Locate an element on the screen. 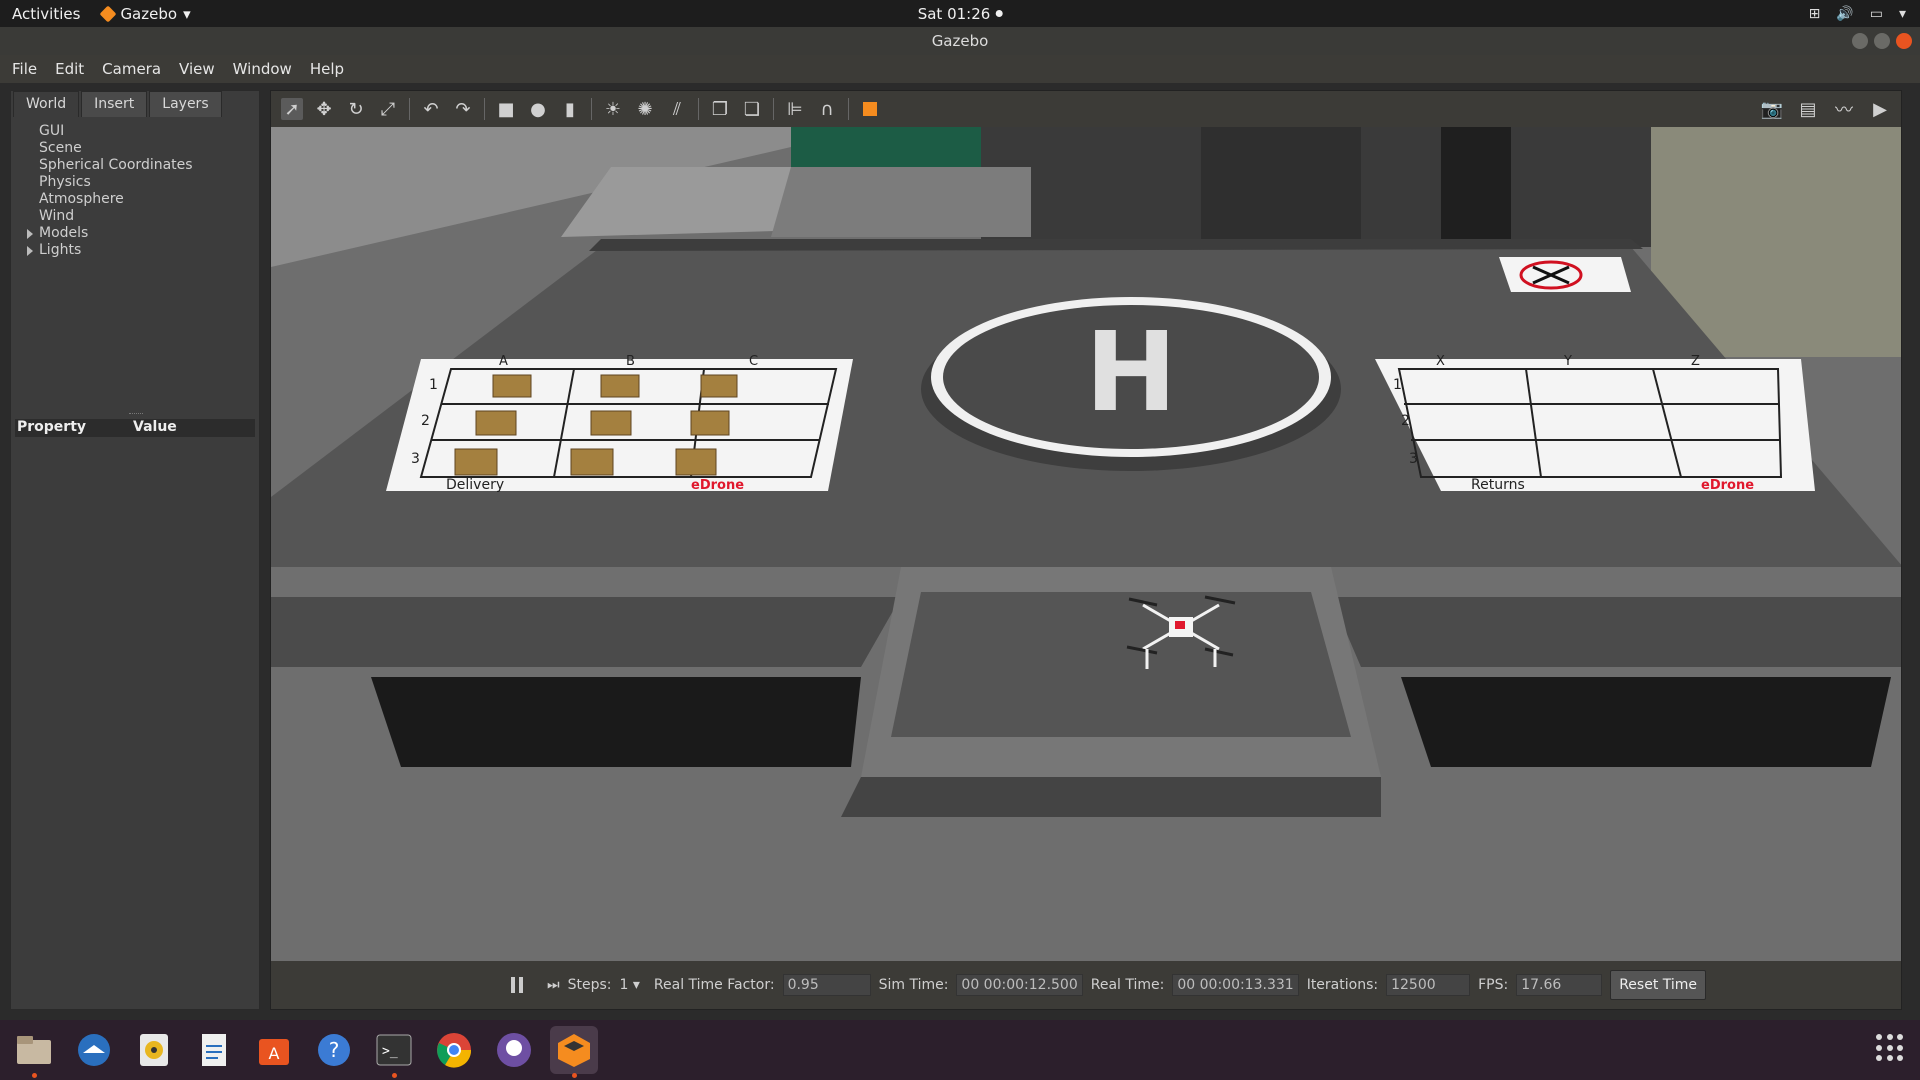 This screenshot has height=1080, width=1920. plot-icon: 〰 is located at coordinates (1844, 109).